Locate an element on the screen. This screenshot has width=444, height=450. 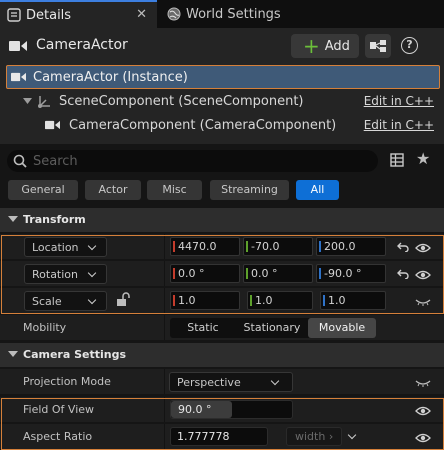
field-of-view-slider: 90.0 ° is located at coordinates (231, 409).